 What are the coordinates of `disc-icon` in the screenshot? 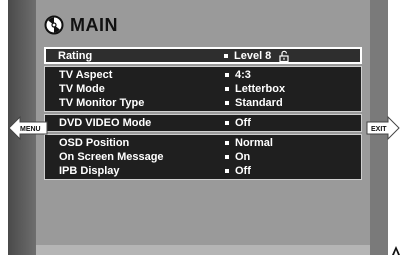 It's located at (54, 25).